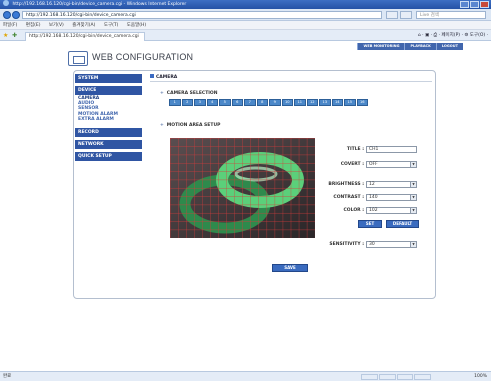 This screenshot has height=381, width=491. Describe the element at coordinates (275, 102) in the screenshot. I see `camera-button-9: 9` at that location.